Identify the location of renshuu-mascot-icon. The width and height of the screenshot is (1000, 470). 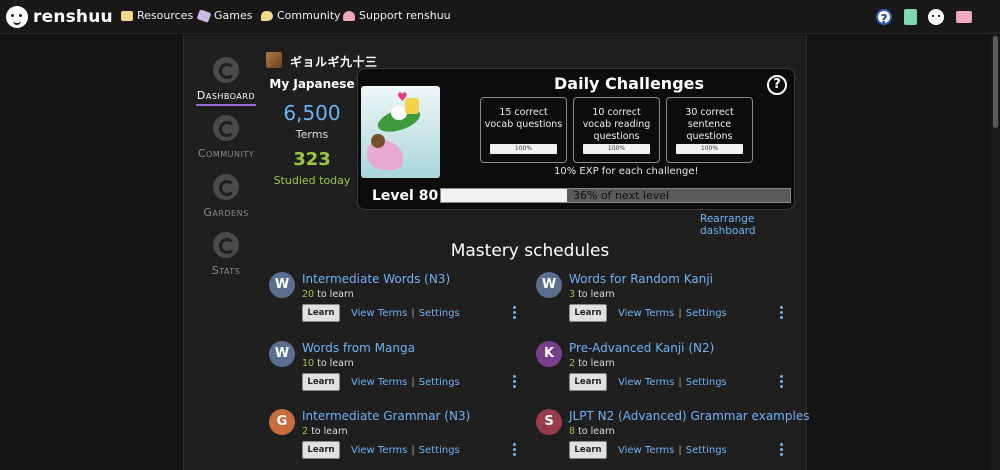
(17, 17).